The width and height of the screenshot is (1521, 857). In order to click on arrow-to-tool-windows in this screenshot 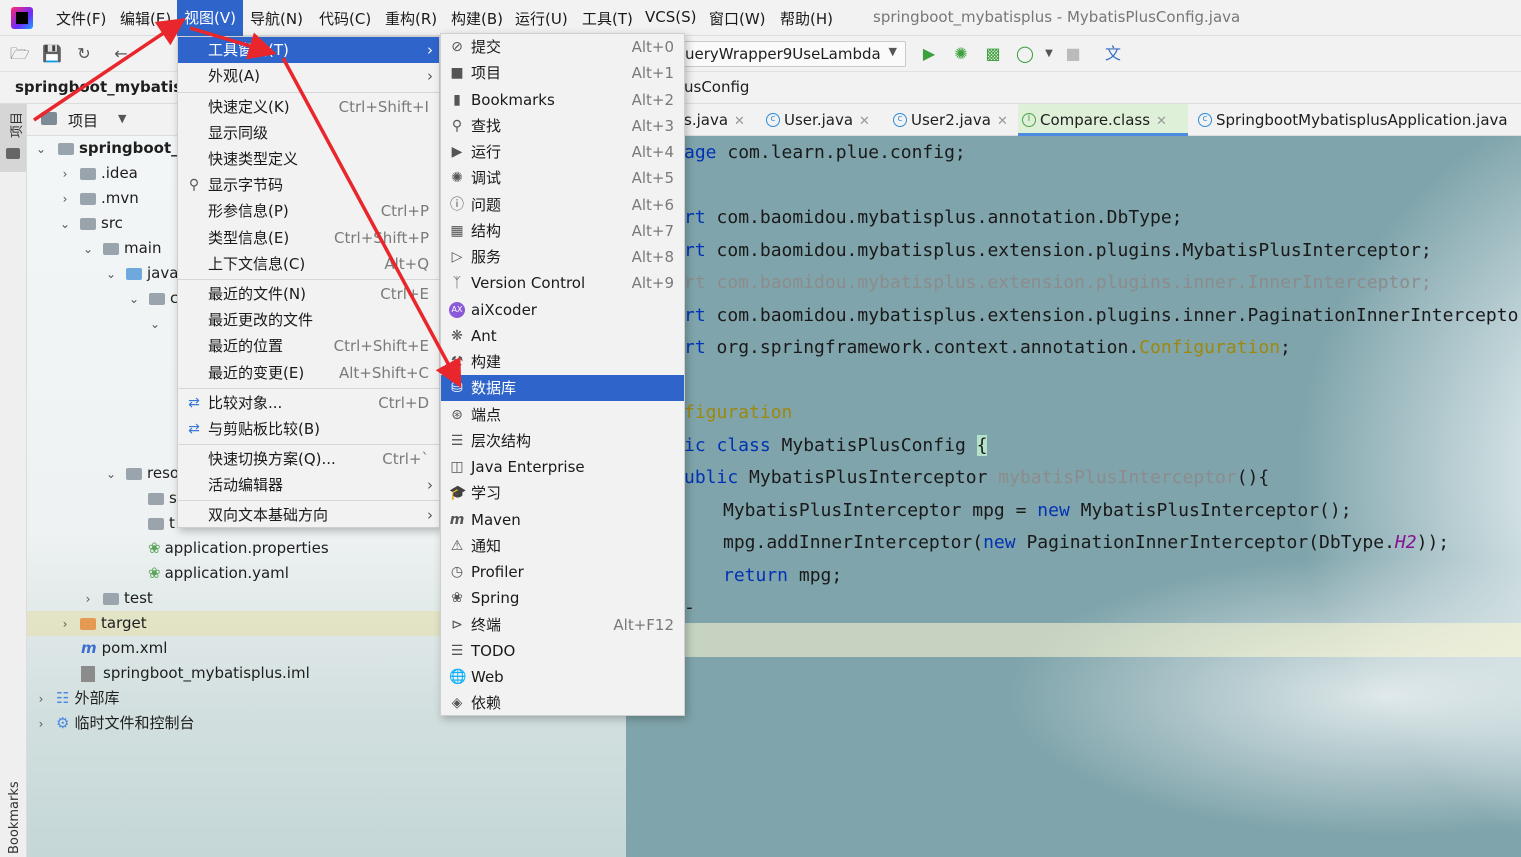, I will do `click(233, 43)`.